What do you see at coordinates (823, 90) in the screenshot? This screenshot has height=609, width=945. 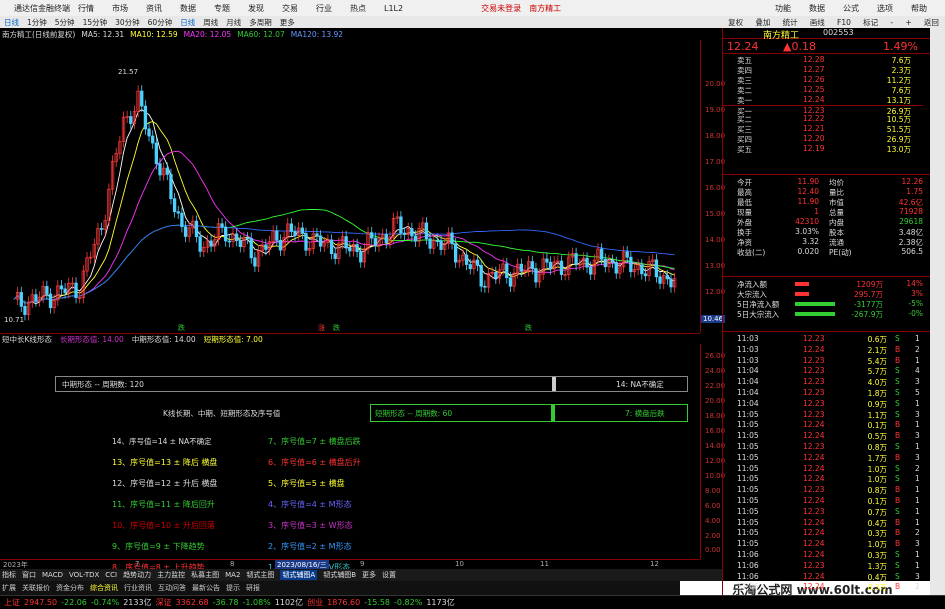 I see `orderbook-row: 卖二 12.25 7.6万` at bounding box center [823, 90].